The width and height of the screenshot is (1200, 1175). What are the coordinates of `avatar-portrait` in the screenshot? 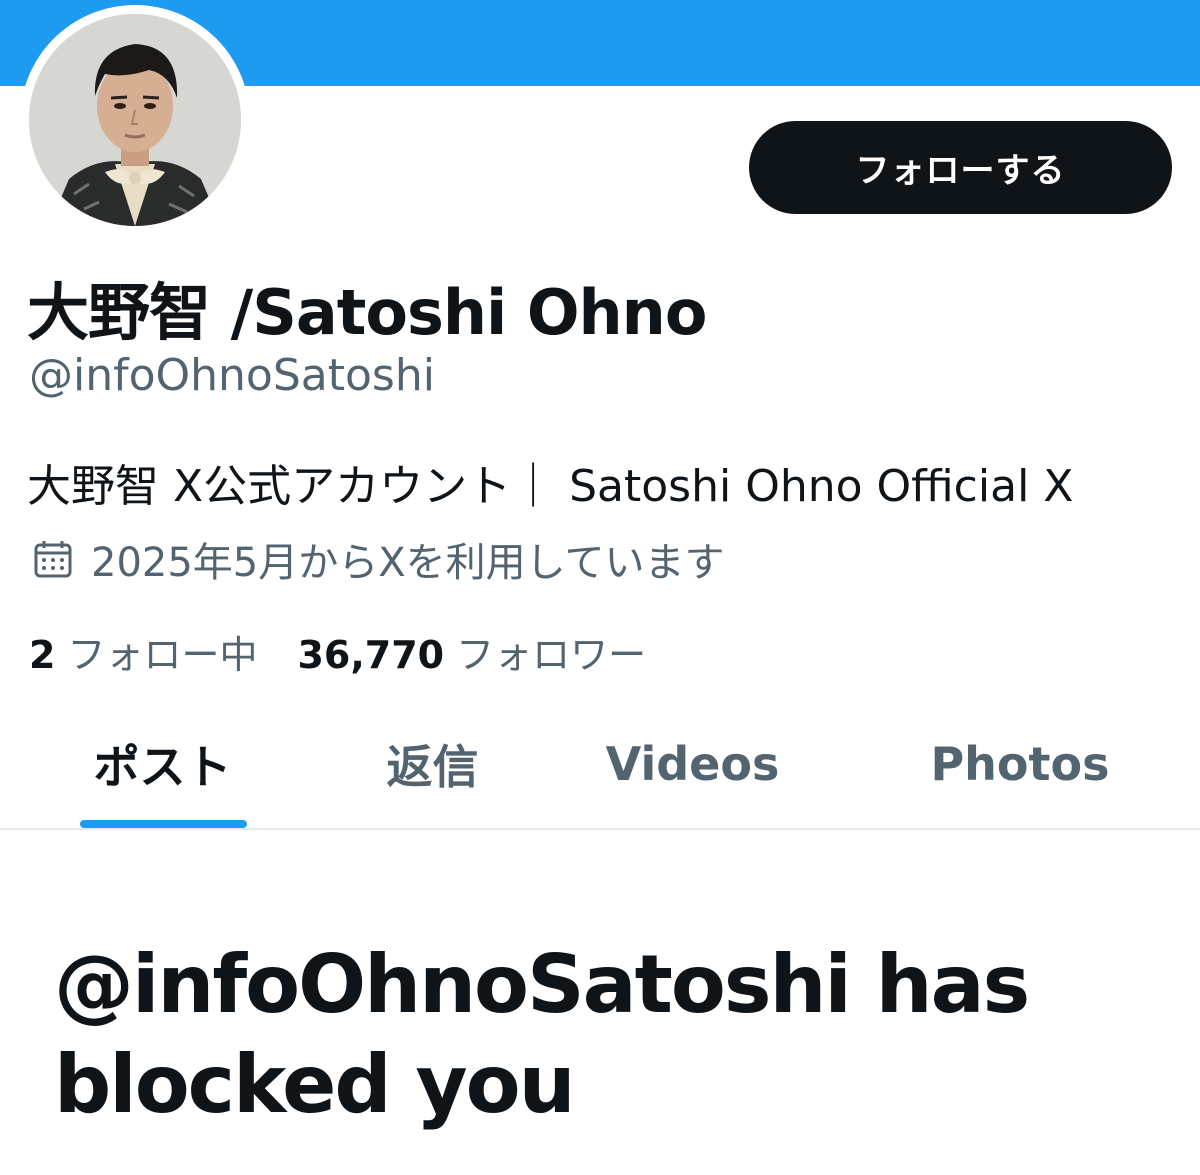 It's located at (135, 120).